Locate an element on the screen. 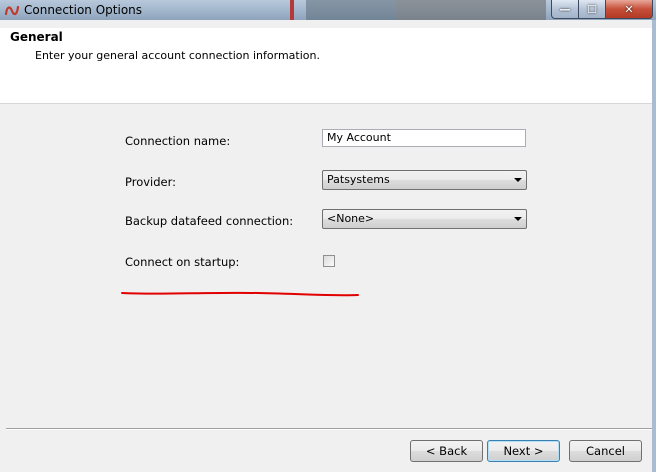  provider-label: Provider: is located at coordinates (151, 182).